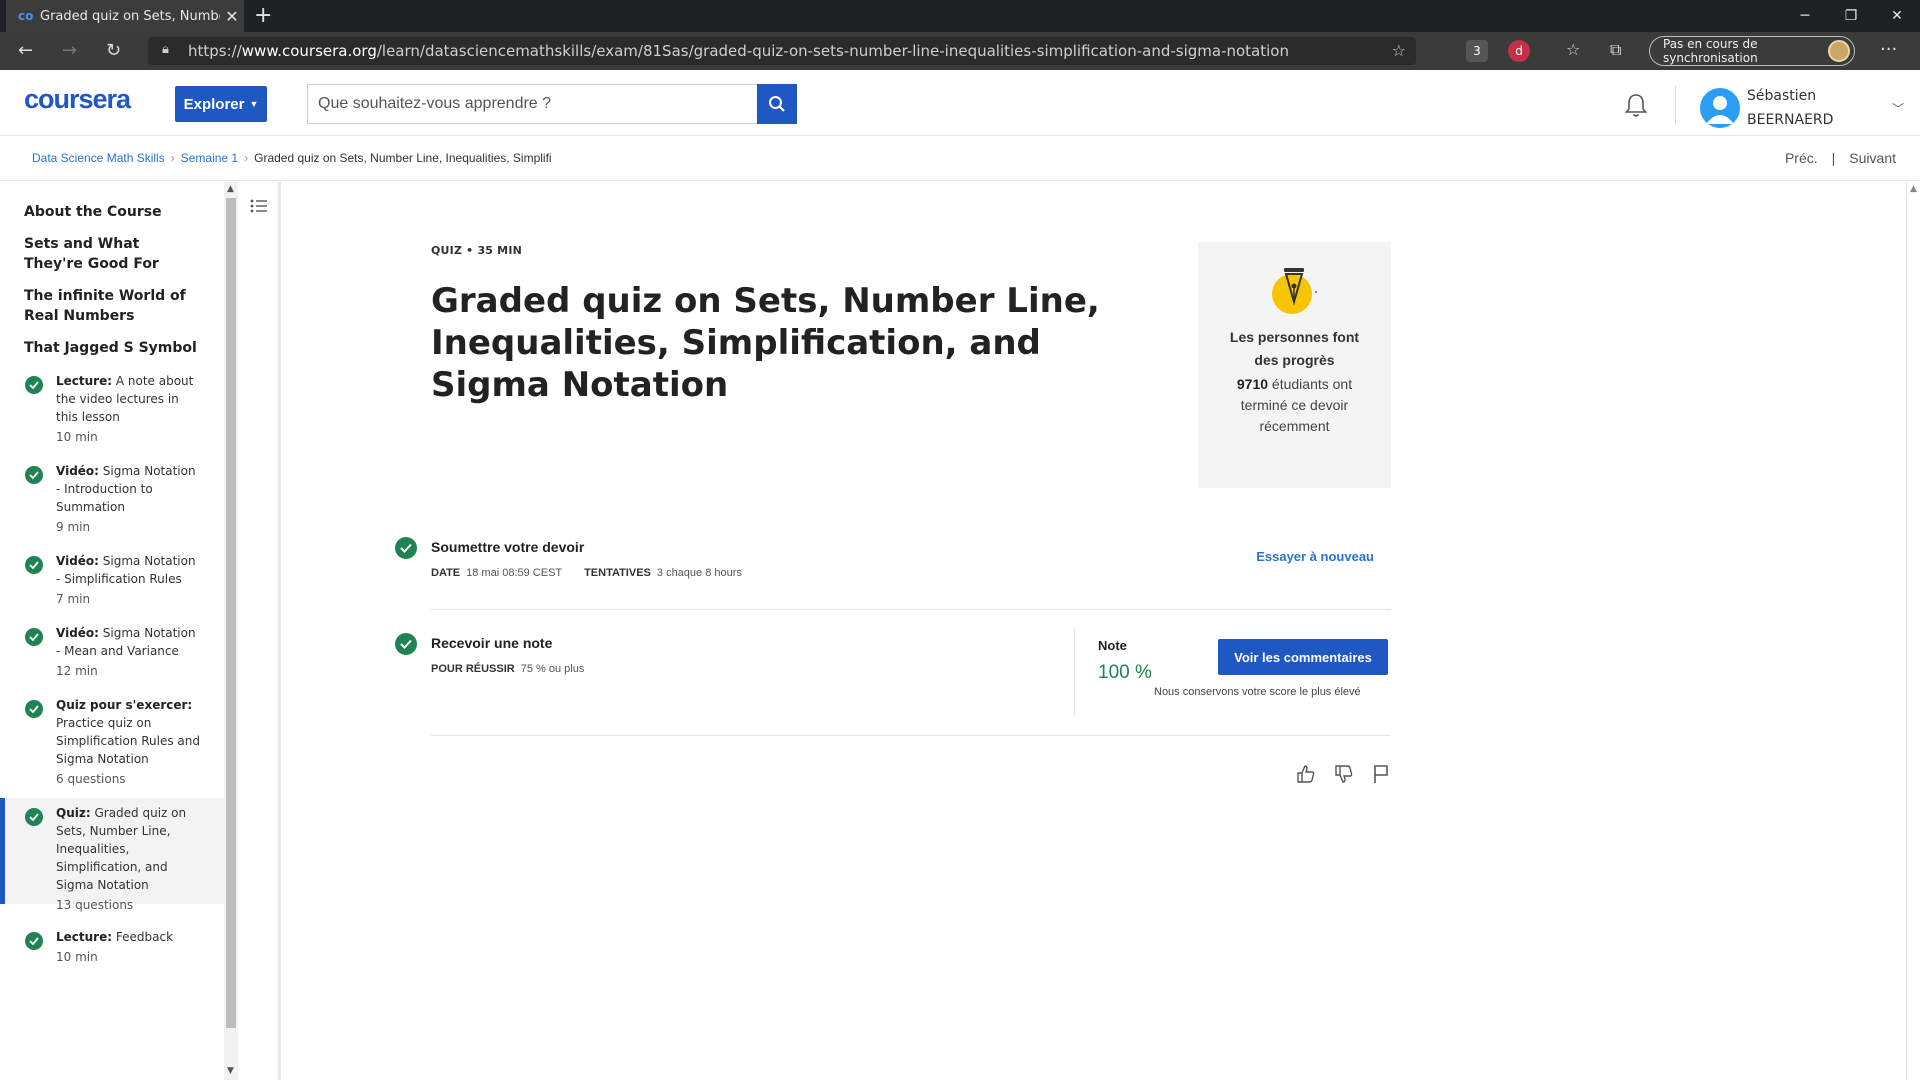 Image resolution: width=1920 pixels, height=1080 pixels. What do you see at coordinates (112, 948) in the screenshot?
I see `sidebar-item: Lecture: Feedback 10 min` at bounding box center [112, 948].